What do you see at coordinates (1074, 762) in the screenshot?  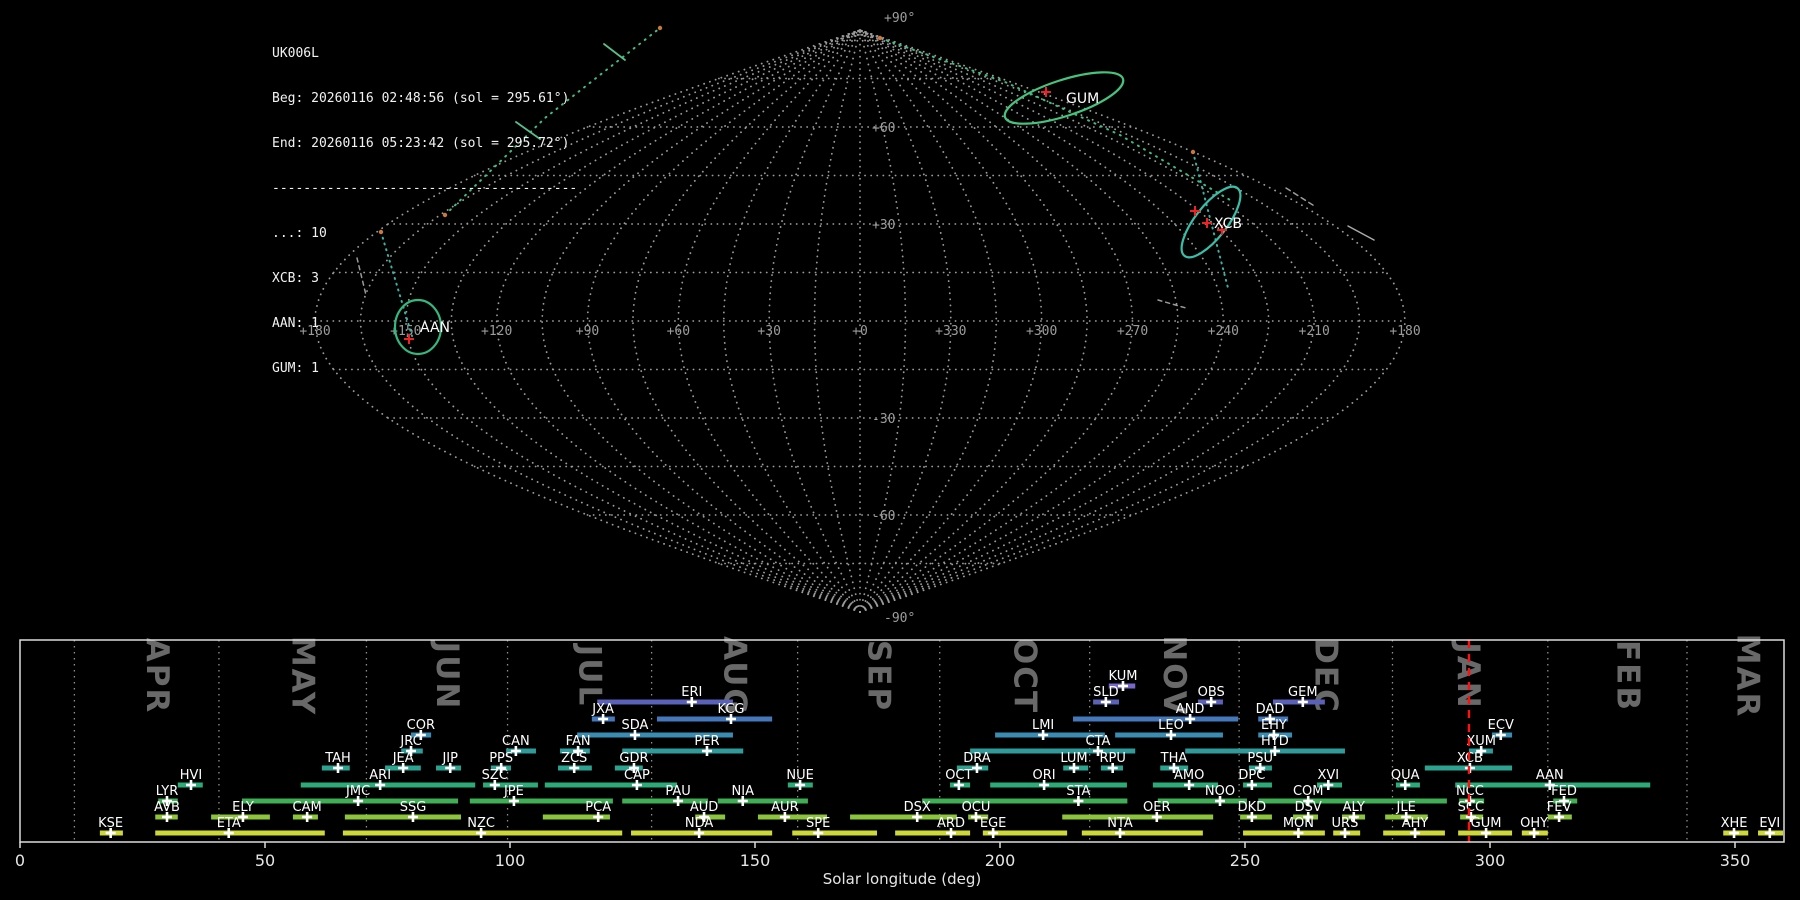 I see `shower-lum: LUM` at bounding box center [1074, 762].